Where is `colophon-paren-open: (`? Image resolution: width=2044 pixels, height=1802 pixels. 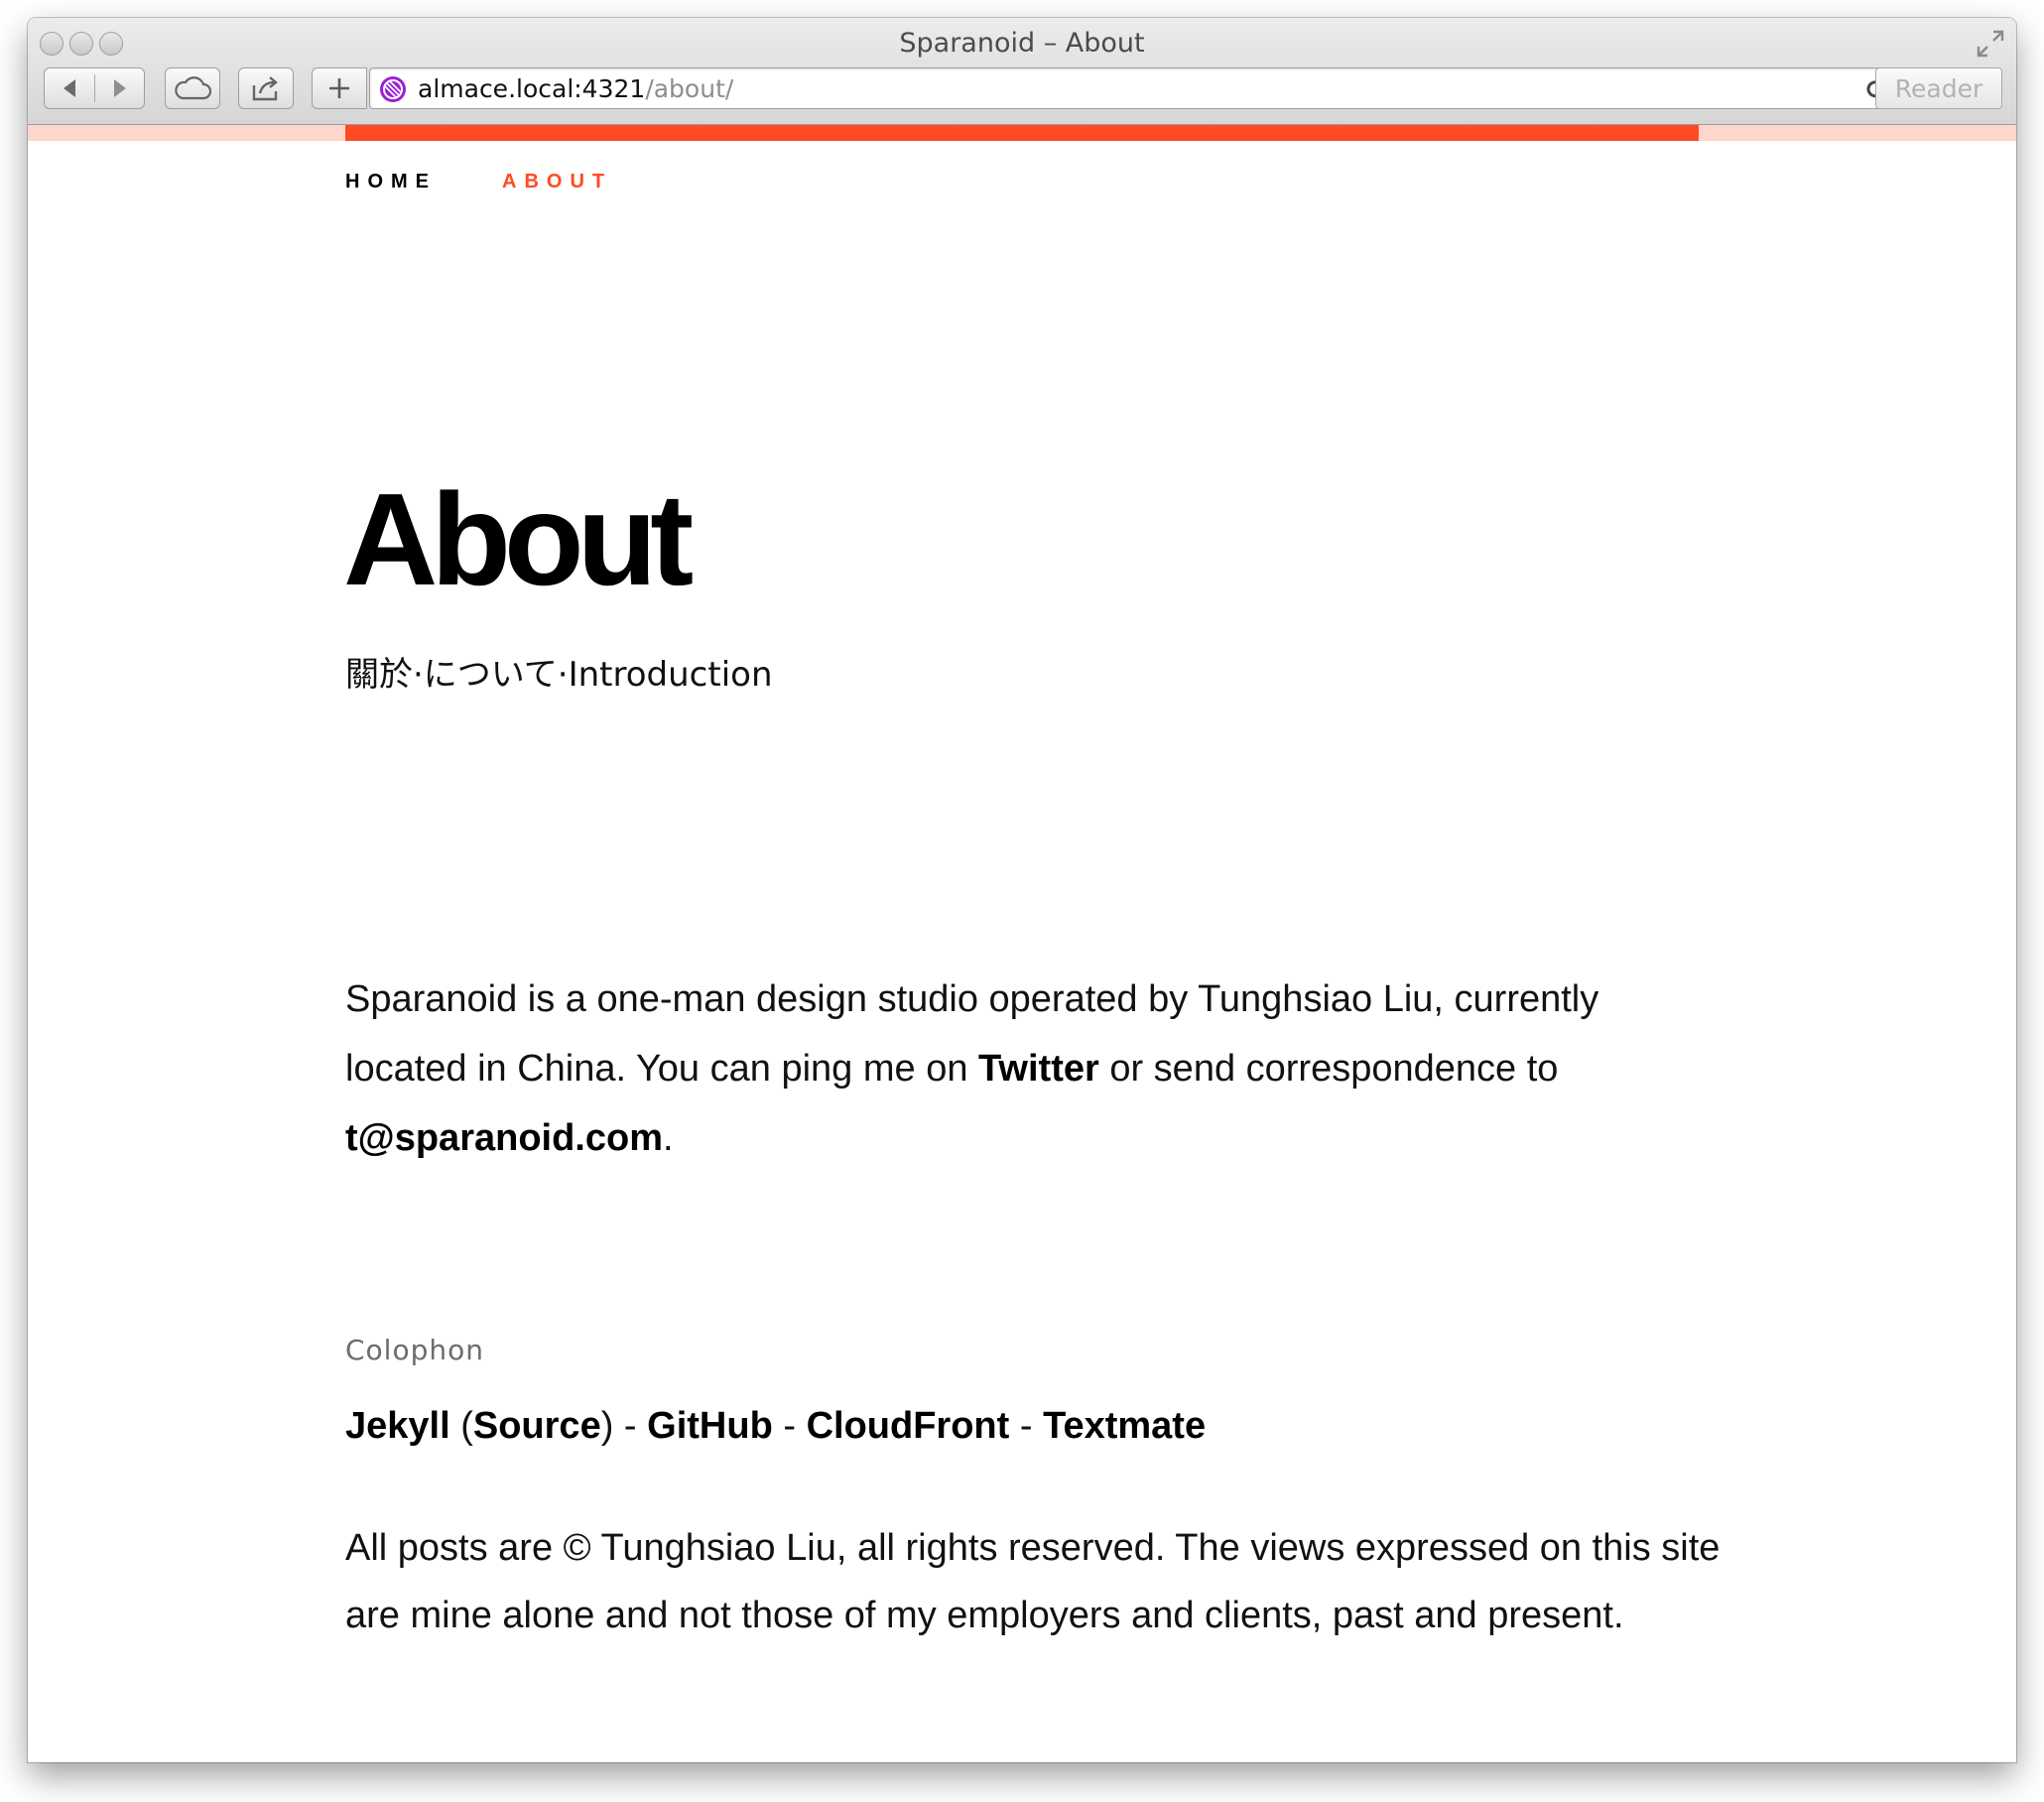
colophon-paren-open: ( is located at coordinates (461, 1426).